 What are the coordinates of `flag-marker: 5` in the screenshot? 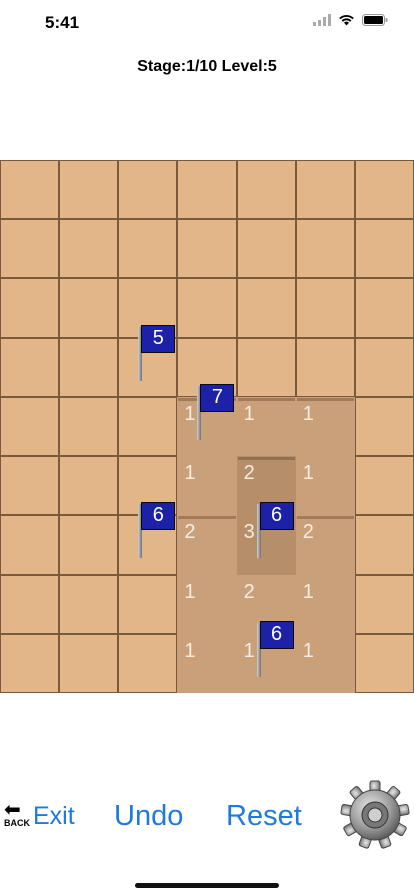 It's located at (158, 352).